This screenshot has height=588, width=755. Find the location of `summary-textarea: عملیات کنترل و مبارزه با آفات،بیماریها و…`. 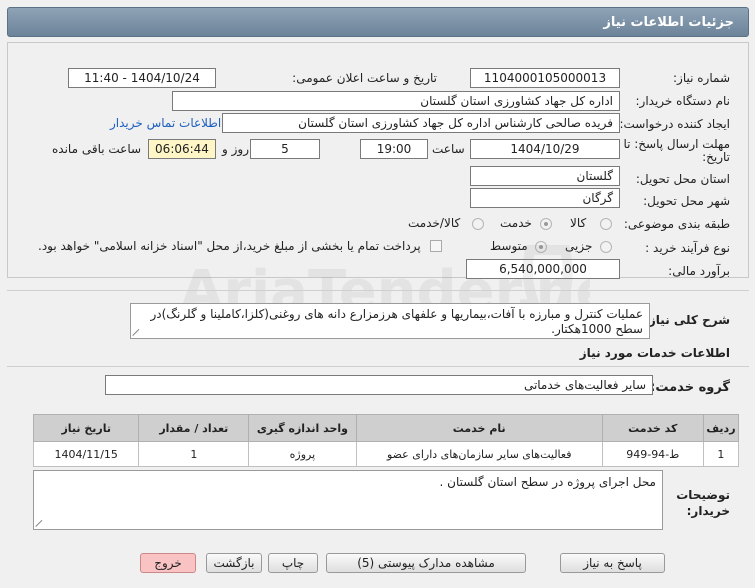

summary-textarea: عملیات کنترل و مبارزه با آفات،بیماریها و… is located at coordinates (390, 321).